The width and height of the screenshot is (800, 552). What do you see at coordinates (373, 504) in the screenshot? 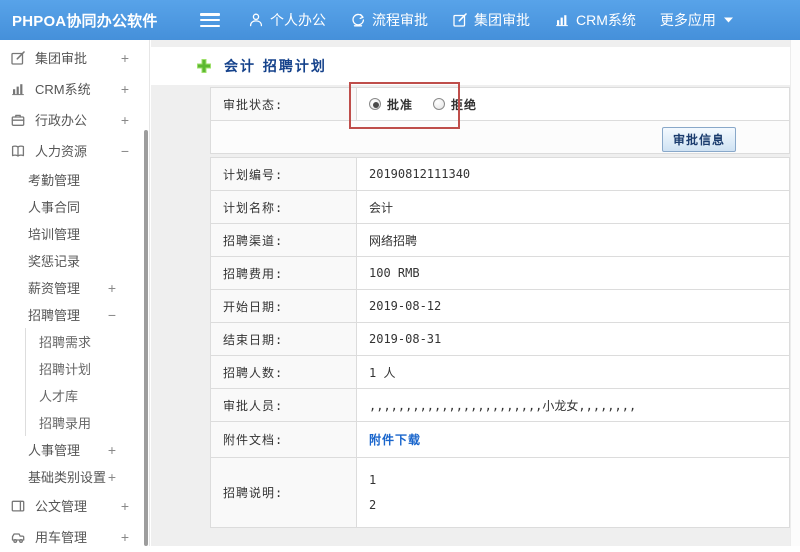
I see `field-value-line: 2` at bounding box center [373, 504].